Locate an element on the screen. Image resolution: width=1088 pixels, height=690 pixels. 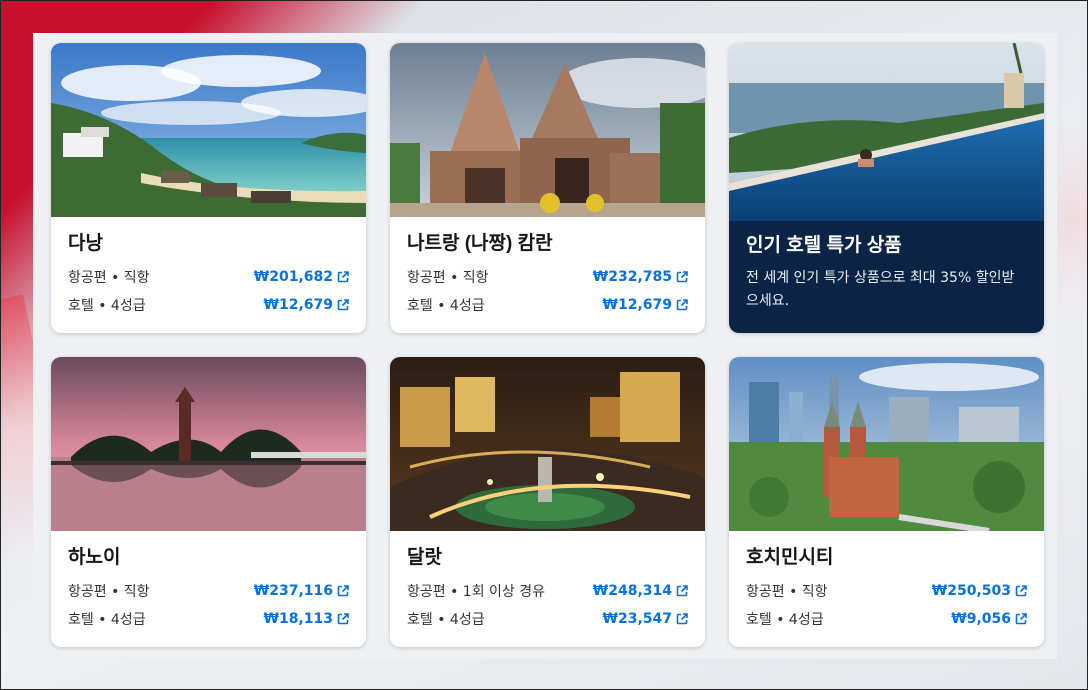
flight-price-link: ₩237,116 is located at coordinates (301, 591).